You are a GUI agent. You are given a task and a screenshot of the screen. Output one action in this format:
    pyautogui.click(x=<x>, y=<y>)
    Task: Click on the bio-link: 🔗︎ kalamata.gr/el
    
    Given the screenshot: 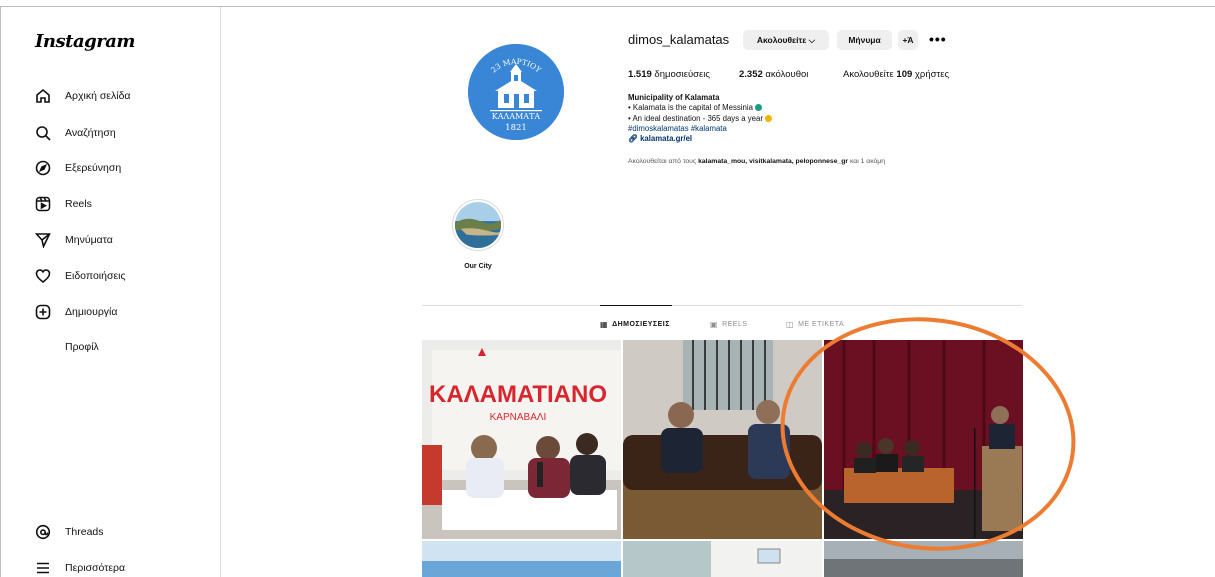 What is the action you would take?
    pyautogui.click(x=700, y=139)
    